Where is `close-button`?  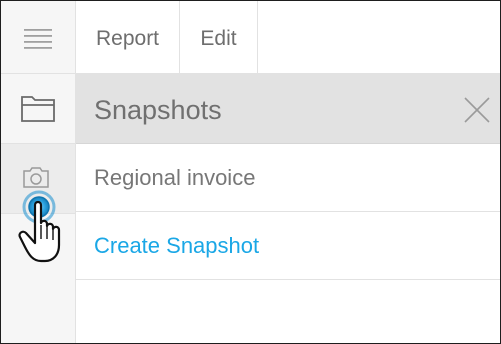 close-button is located at coordinates (477, 110).